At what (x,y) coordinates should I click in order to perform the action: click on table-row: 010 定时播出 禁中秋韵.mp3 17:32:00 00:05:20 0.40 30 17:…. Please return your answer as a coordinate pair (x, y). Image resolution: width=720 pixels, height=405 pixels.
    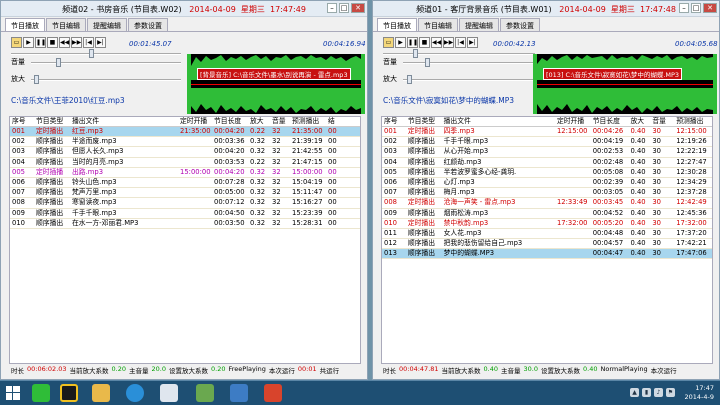
    Looking at the image, I should click on (547, 224).